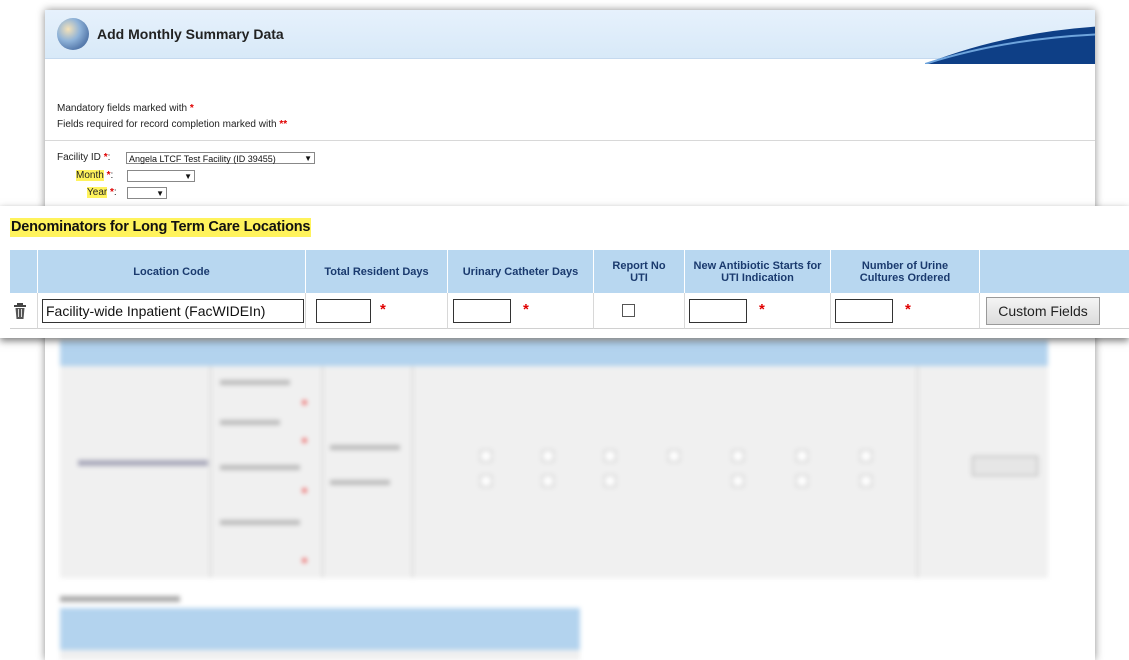 The image size is (1129, 660). I want to click on report-no-uti-checkbox, so click(628, 310).